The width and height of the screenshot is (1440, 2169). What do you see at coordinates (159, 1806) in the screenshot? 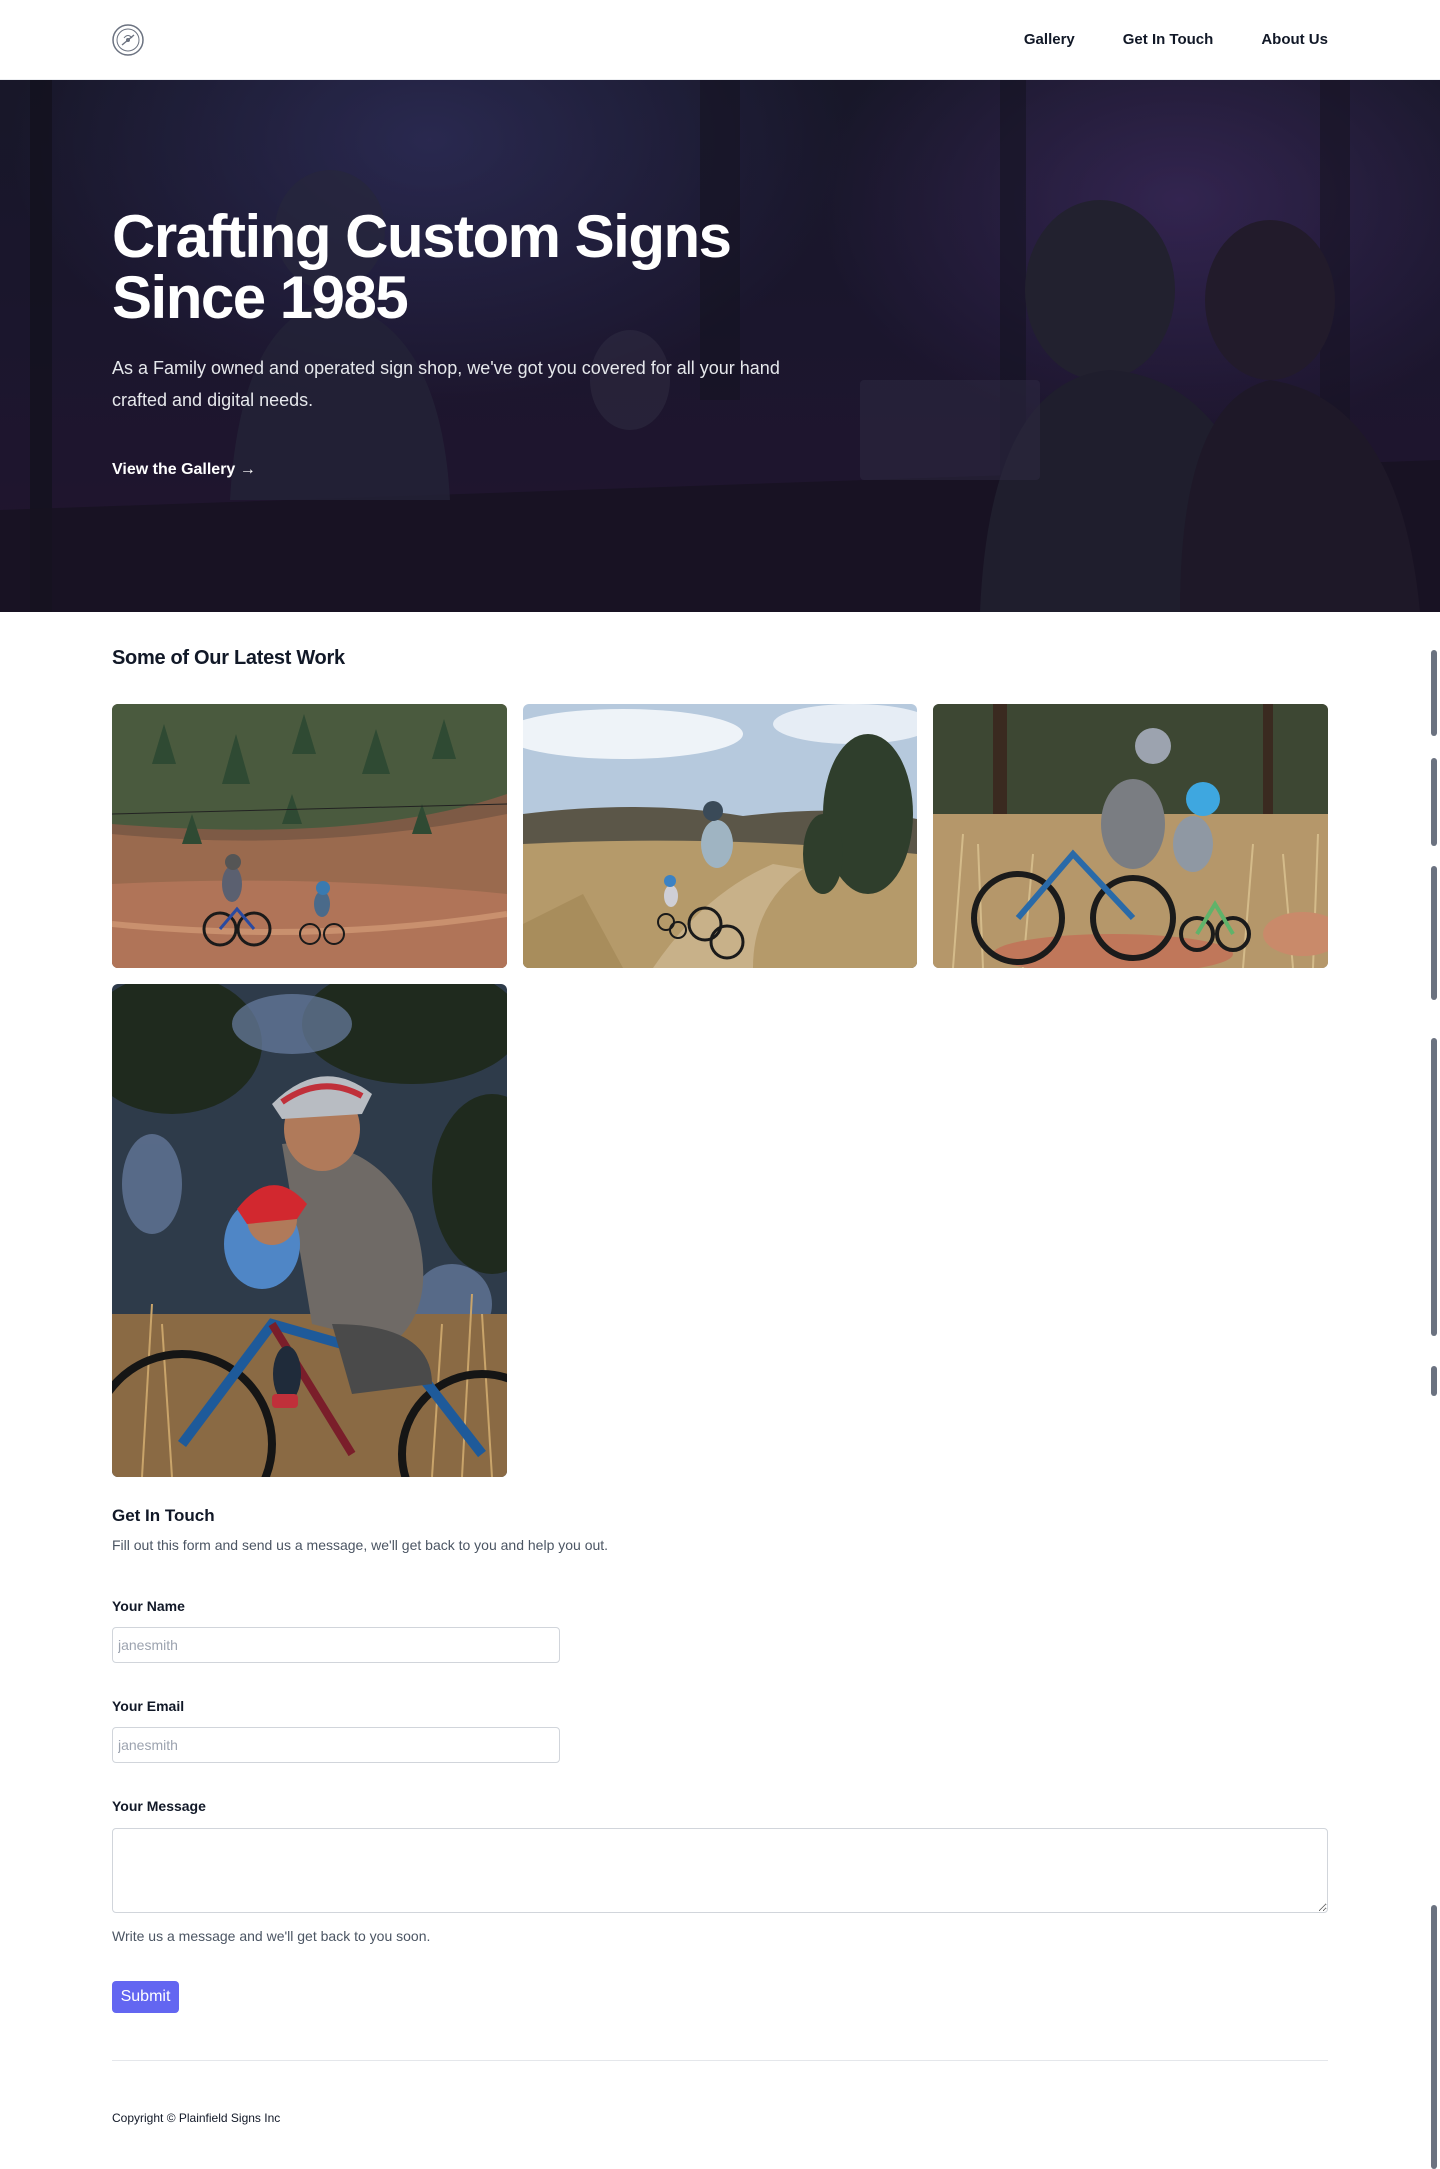
I see `message-label: Your Message` at bounding box center [159, 1806].